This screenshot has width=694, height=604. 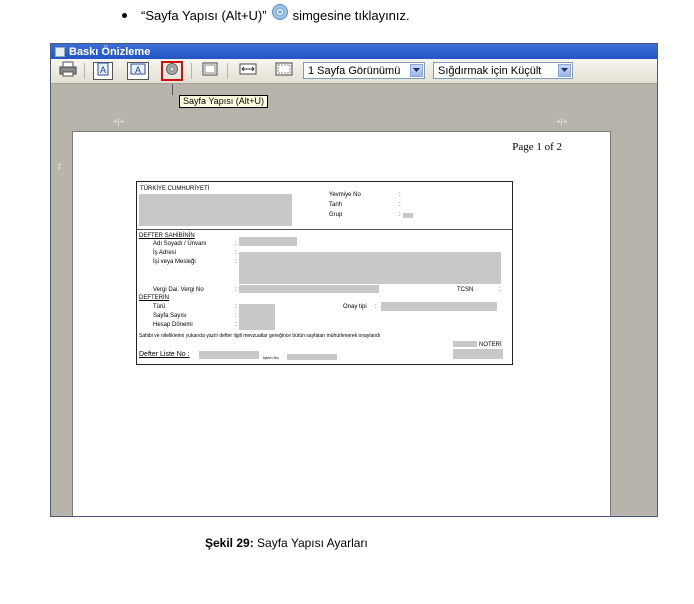 I want to click on landscape-button: A, so click(x=138, y=71).